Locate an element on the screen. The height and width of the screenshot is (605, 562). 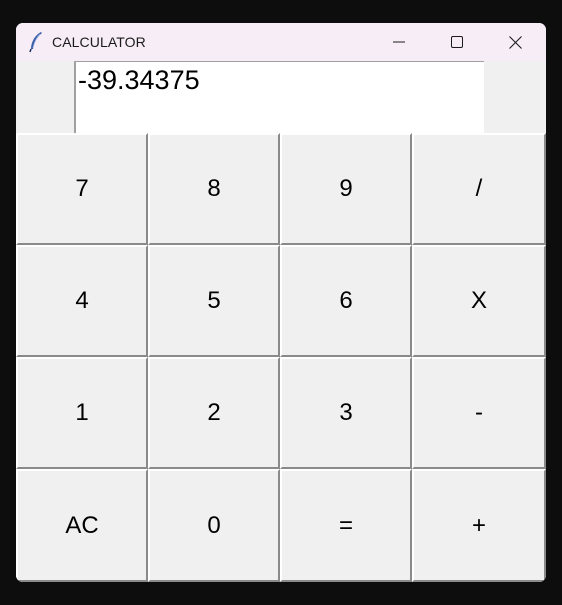
key-6: 6 is located at coordinates (346, 301).